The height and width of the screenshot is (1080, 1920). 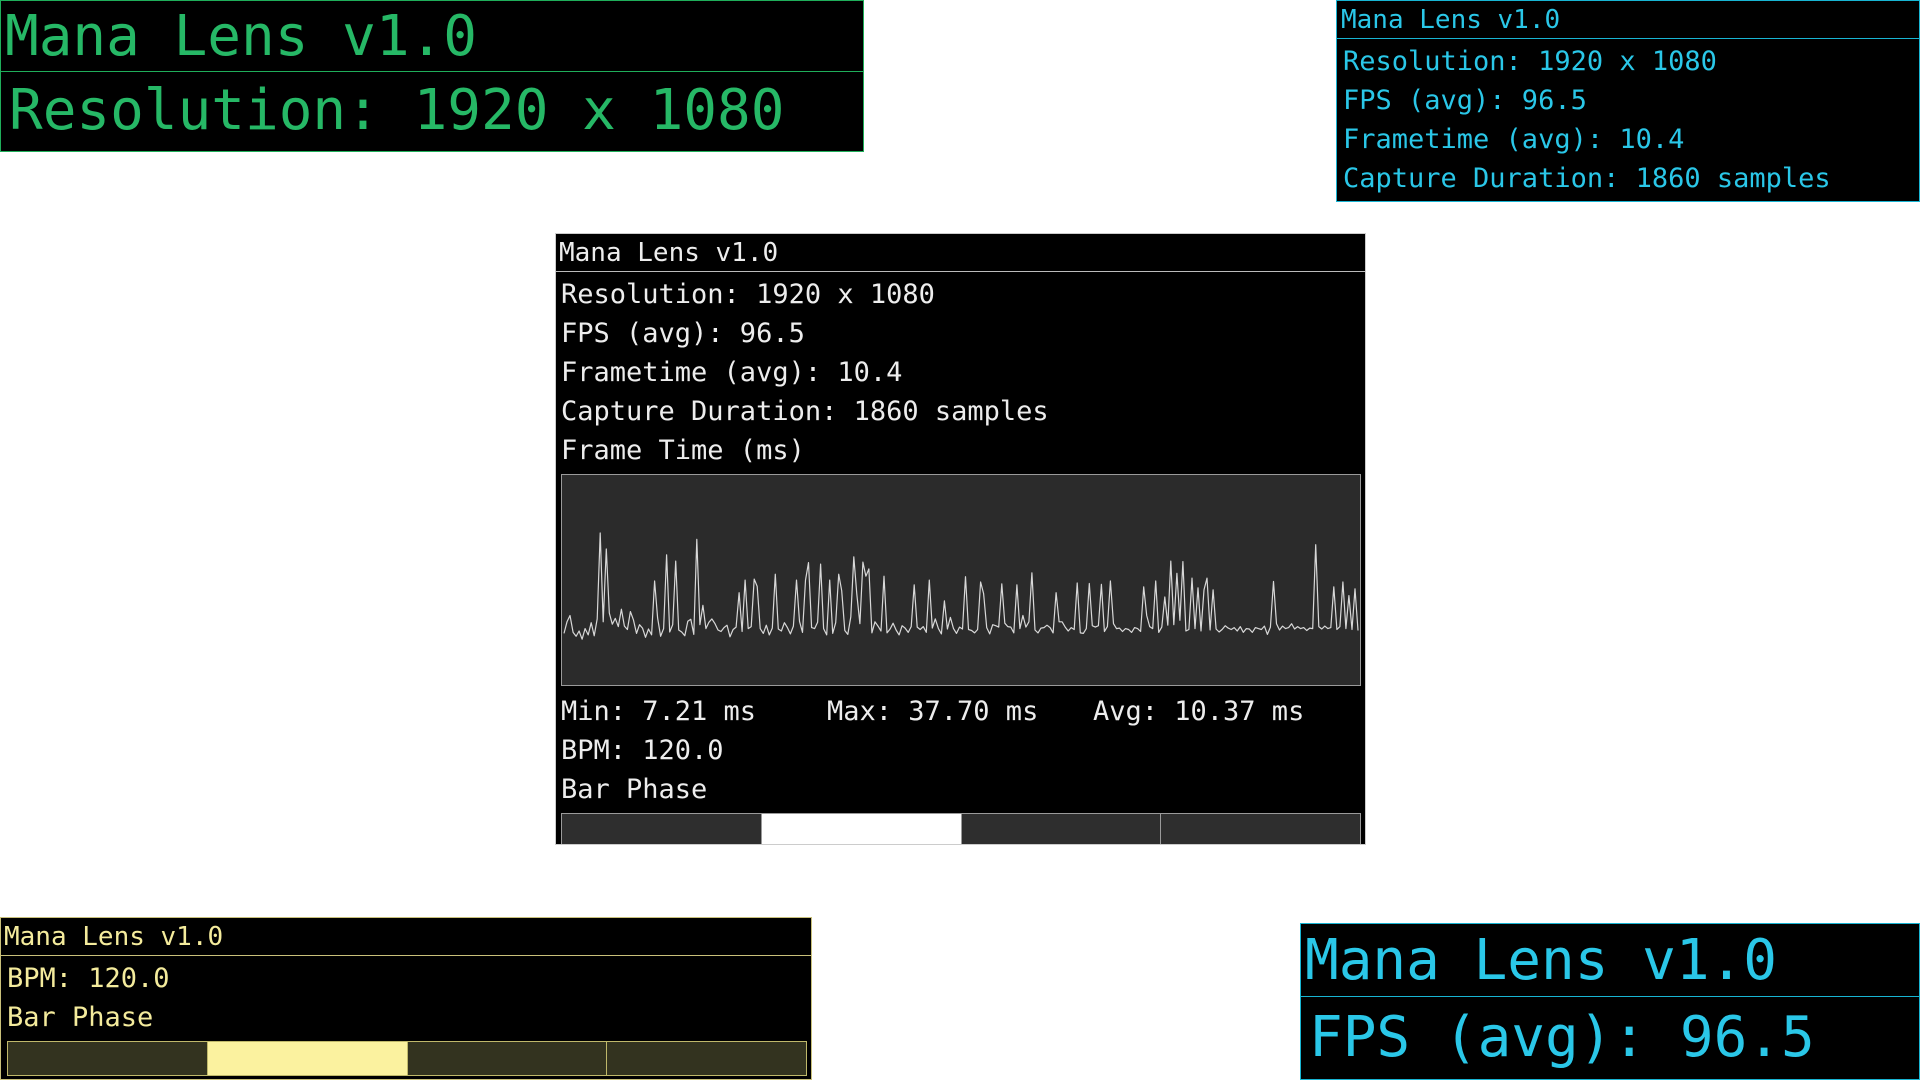 What do you see at coordinates (432, 76) in the screenshot?
I see `overlay-panel-green-large: Mana Lens v1.0 Resolution: 1920 x 1080` at bounding box center [432, 76].